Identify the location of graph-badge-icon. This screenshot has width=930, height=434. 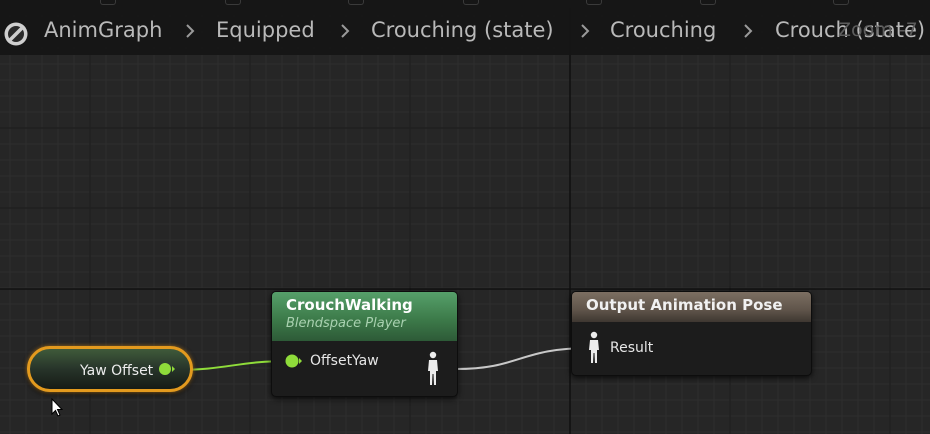
(16, 34).